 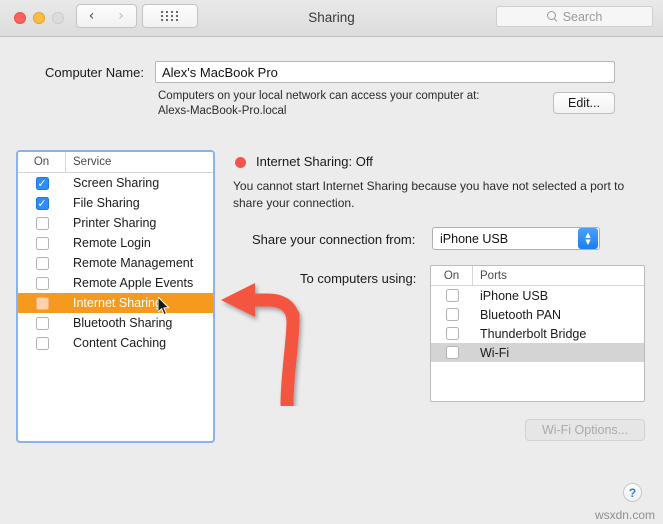 I want to click on service-row-file-sharing: File Sharing, so click(x=115, y=203).